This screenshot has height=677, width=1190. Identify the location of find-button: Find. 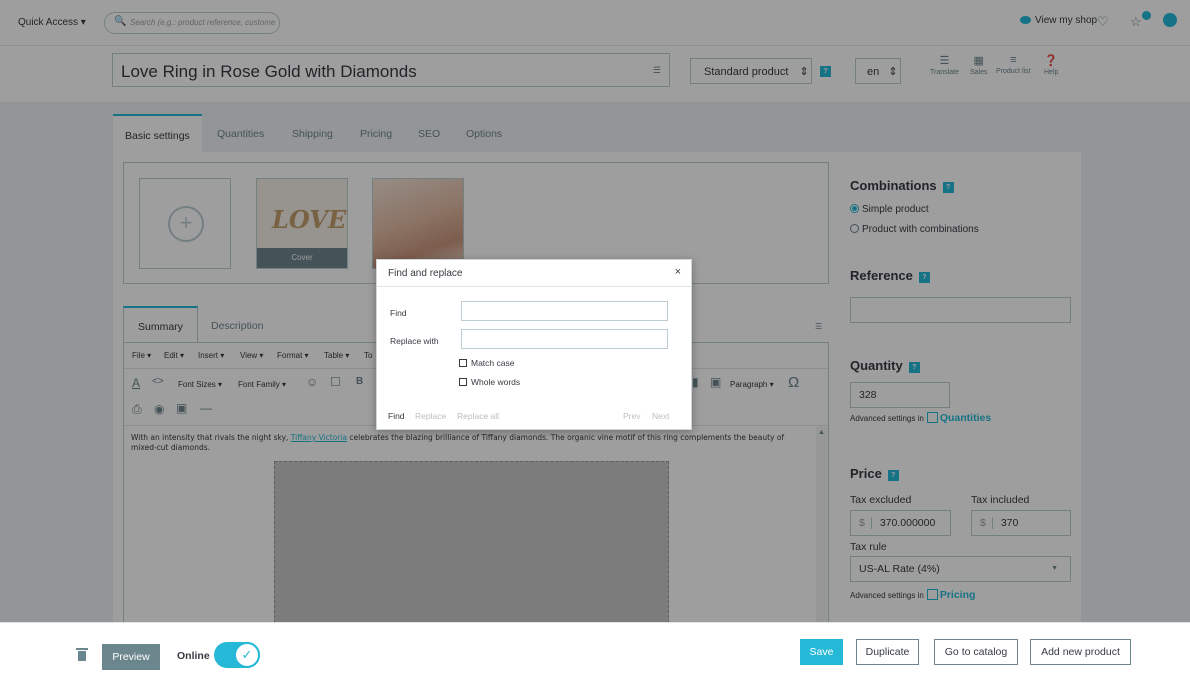
(396, 416).